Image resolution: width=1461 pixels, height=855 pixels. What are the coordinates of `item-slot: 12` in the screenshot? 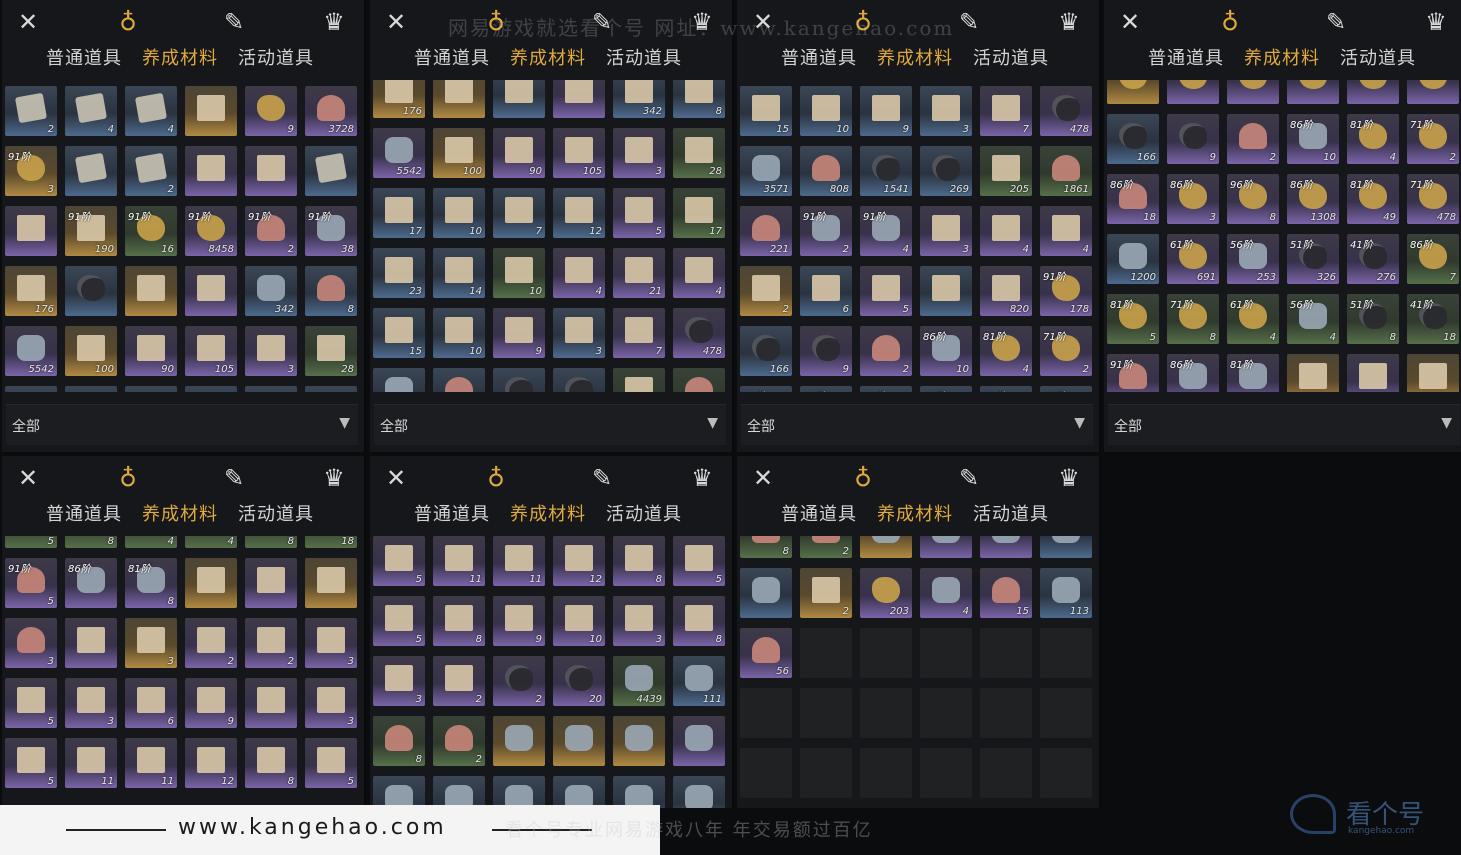 It's located at (579, 561).